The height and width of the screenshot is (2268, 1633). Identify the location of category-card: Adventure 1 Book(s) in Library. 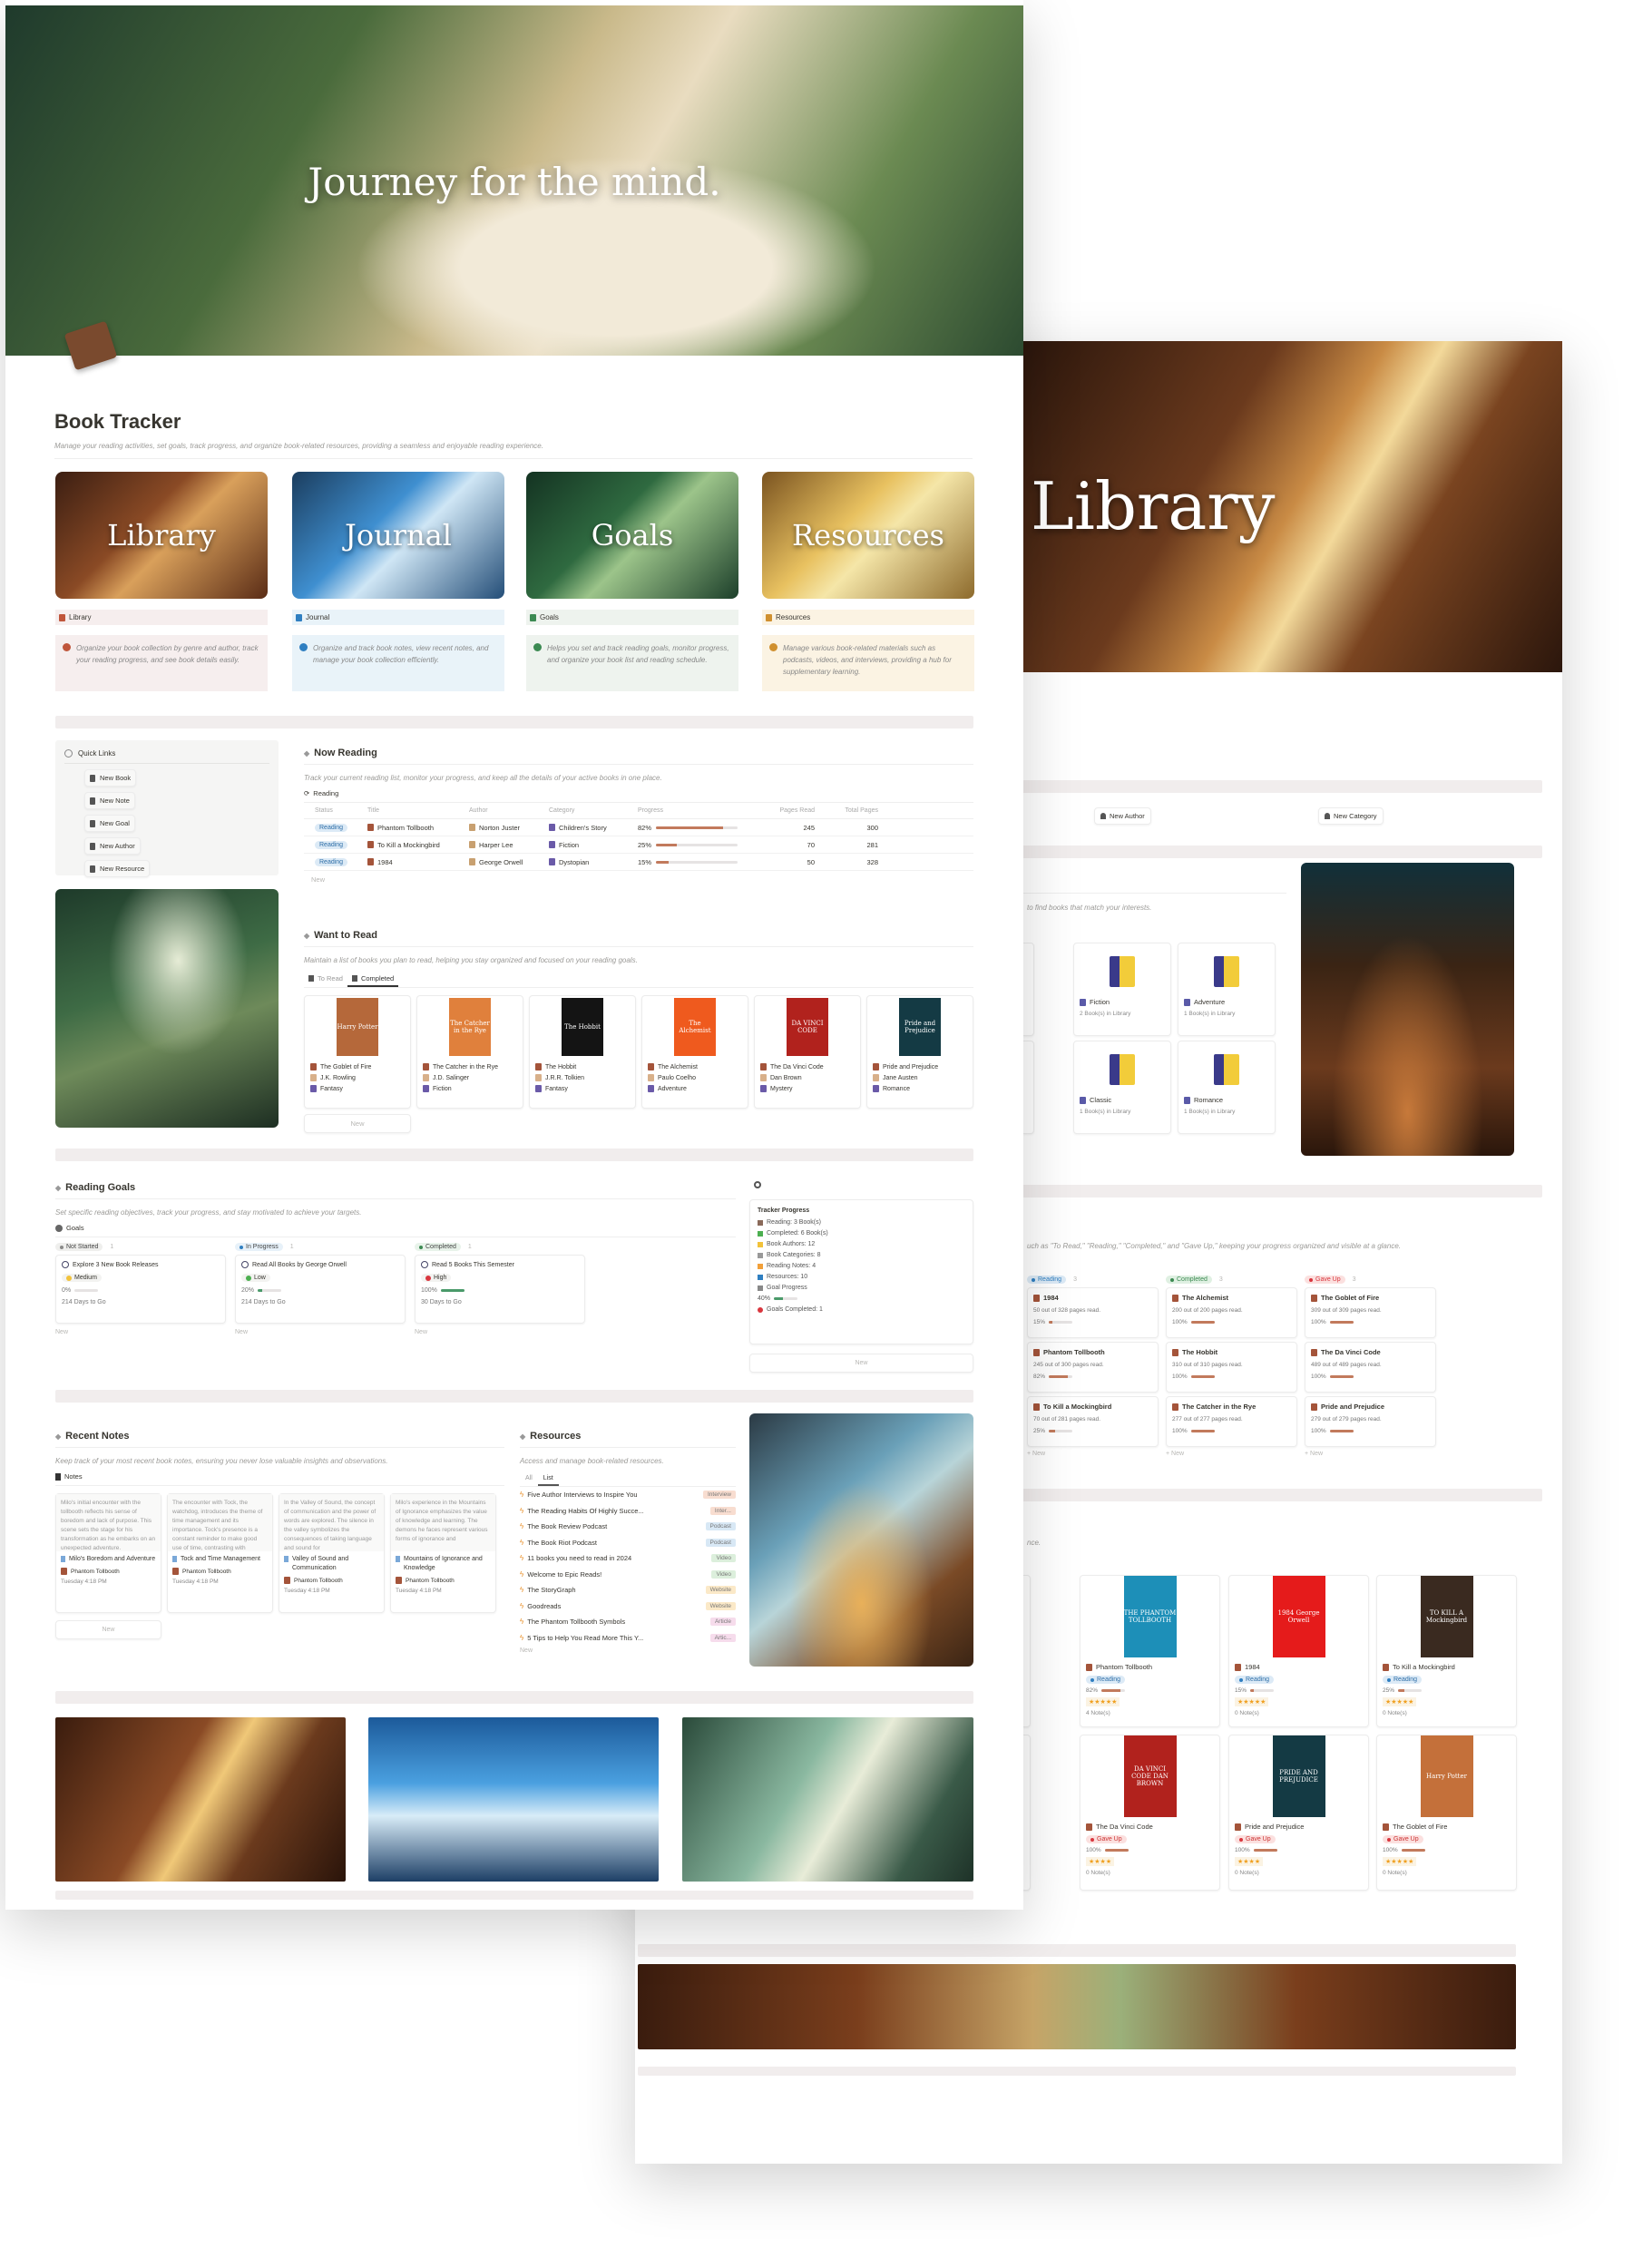
(1227, 990).